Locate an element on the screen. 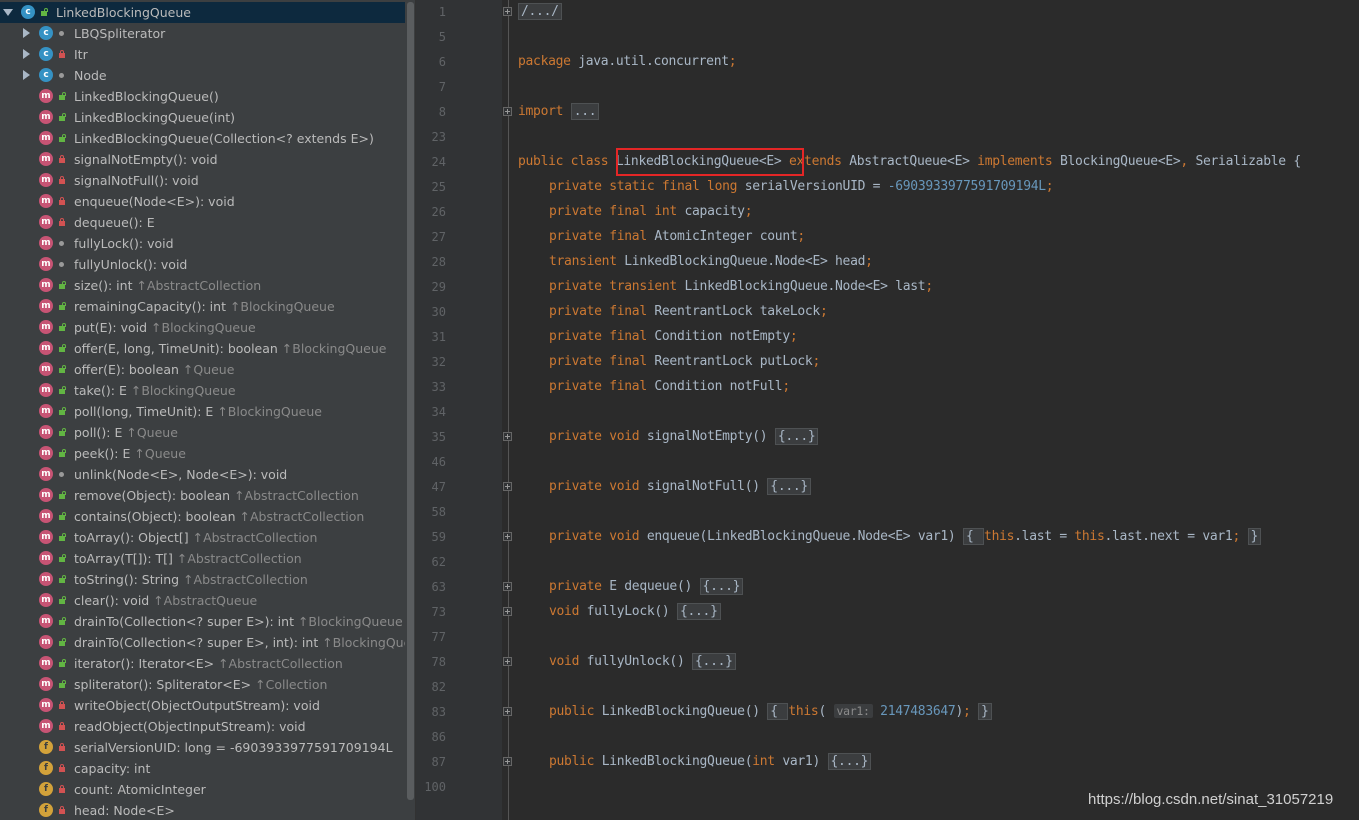 The image size is (1359, 820). code-line: private final AtomicInteger count; is located at coordinates (677, 236).